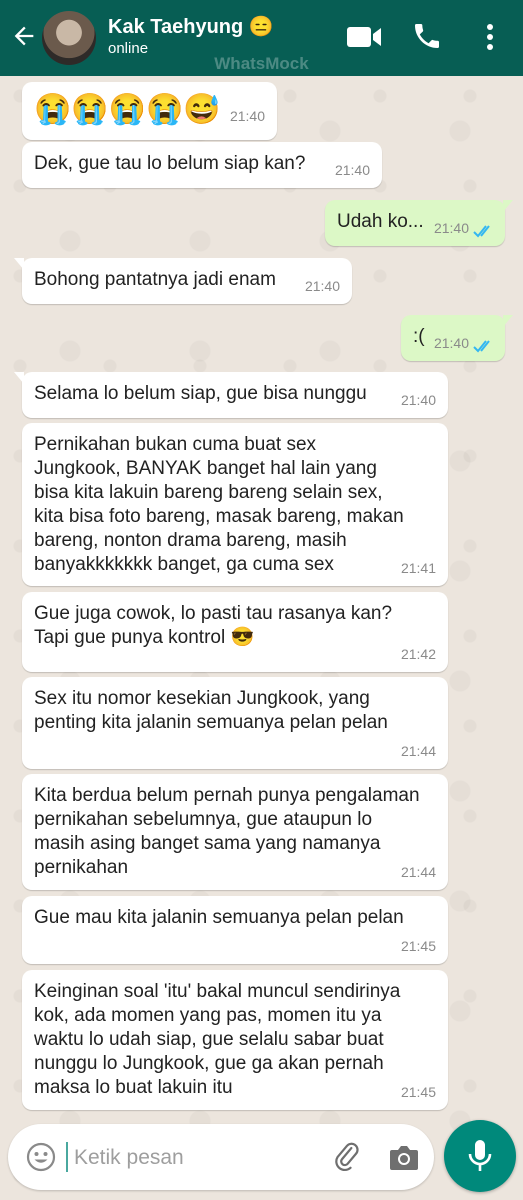 This screenshot has width=523, height=1200. I want to click on camera-icon, so click(404, 1157).